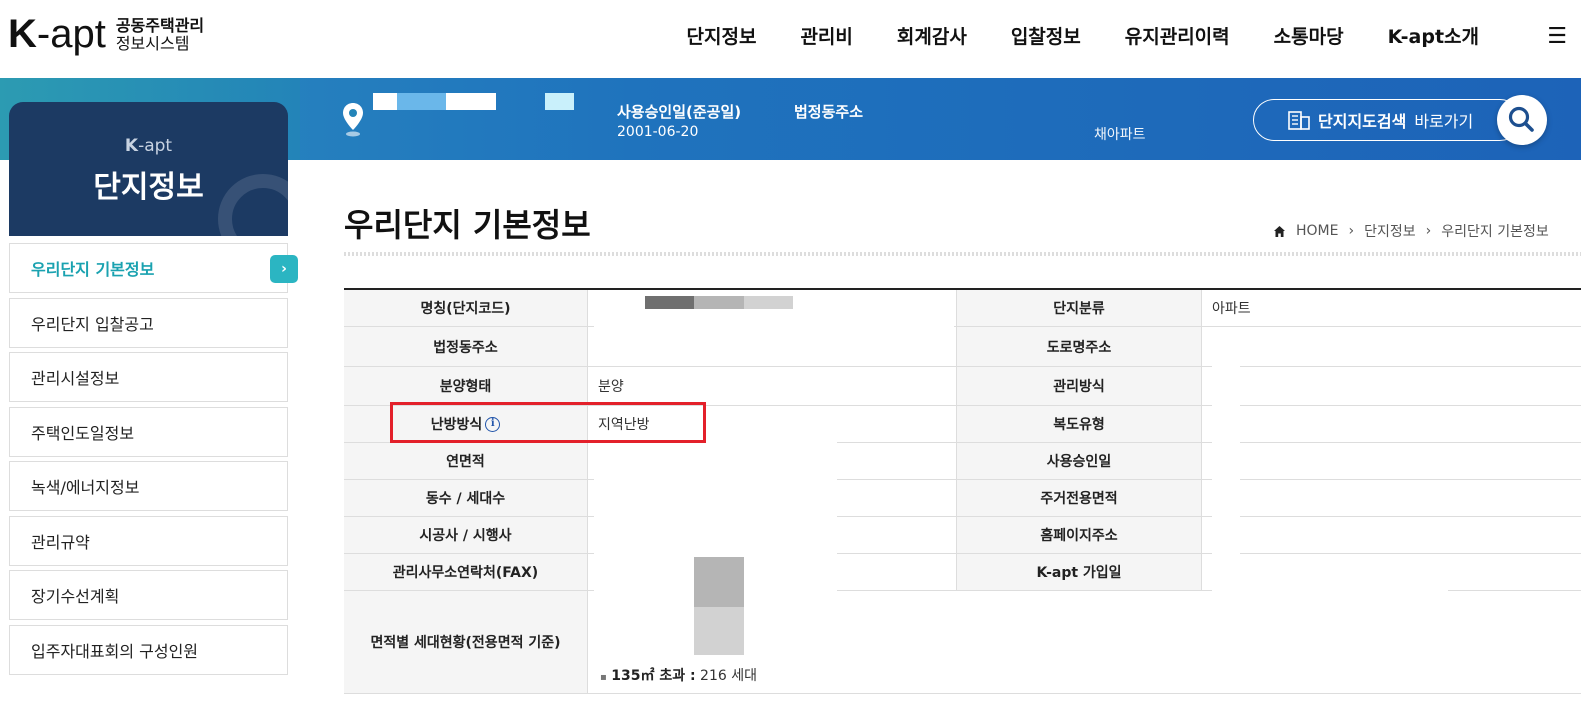 The height and width of the screenshot is (712, 1581). Describe the element at coordinates (1078, 498) in the screenshot. I see `row-label: 주거전용면적` at that location.